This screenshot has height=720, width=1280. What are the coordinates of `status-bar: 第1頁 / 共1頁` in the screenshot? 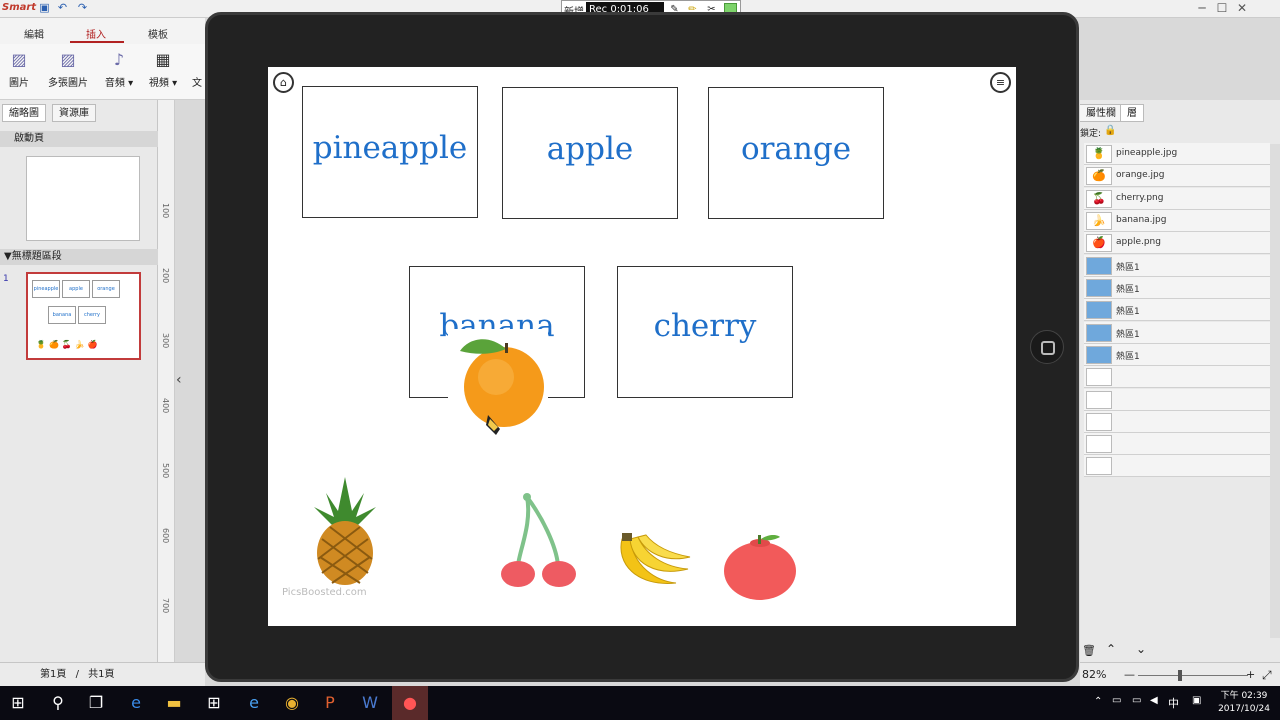 It's located at (102, 674).